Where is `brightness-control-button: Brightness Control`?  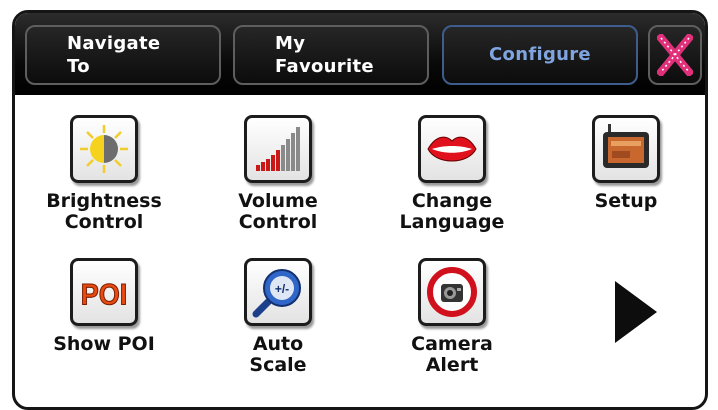 brightness-control-button: Brightness Control is located at coordinates (104, 174).